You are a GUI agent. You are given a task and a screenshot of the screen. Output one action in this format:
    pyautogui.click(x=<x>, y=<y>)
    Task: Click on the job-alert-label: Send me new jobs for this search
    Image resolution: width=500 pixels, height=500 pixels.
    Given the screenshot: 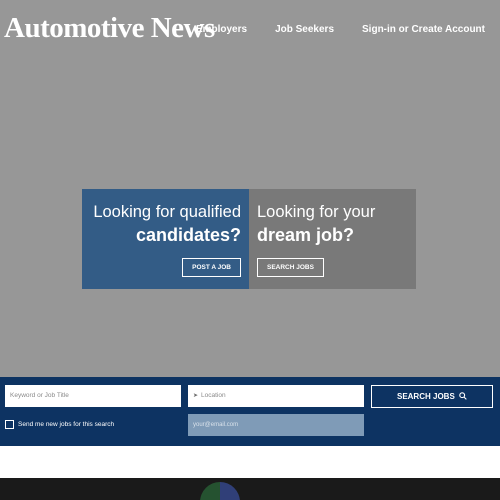 What is the action you would take?
    pyautogui.click(x=66, y=424)
    